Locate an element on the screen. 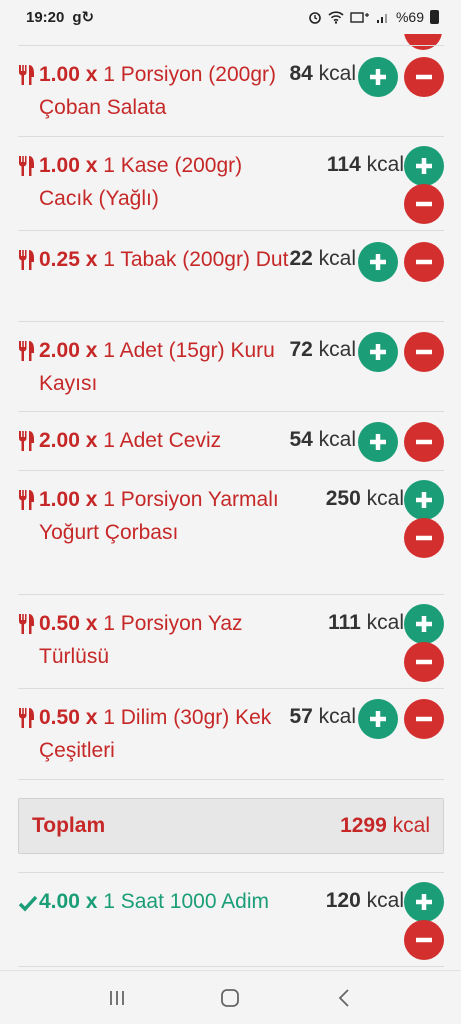  food-kcal: 114 kcal is located at coordinates (365, 165).